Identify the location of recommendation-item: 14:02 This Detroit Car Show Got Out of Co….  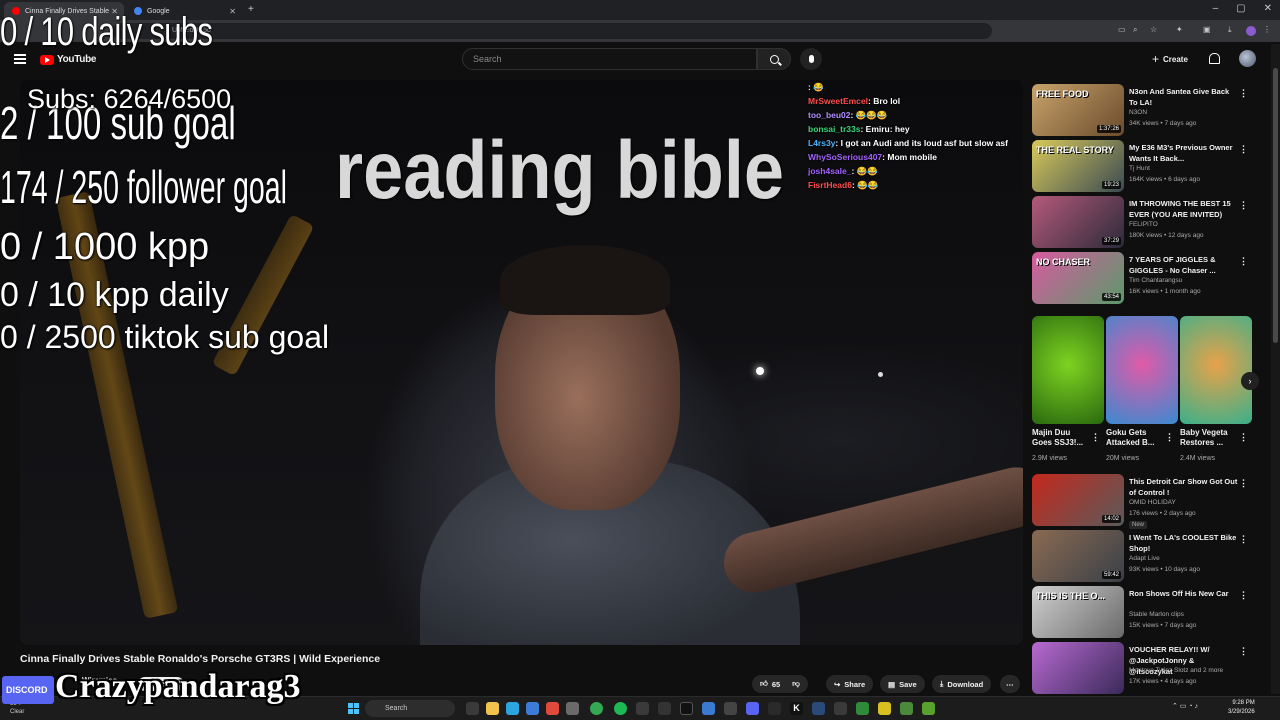
(1143, 501).